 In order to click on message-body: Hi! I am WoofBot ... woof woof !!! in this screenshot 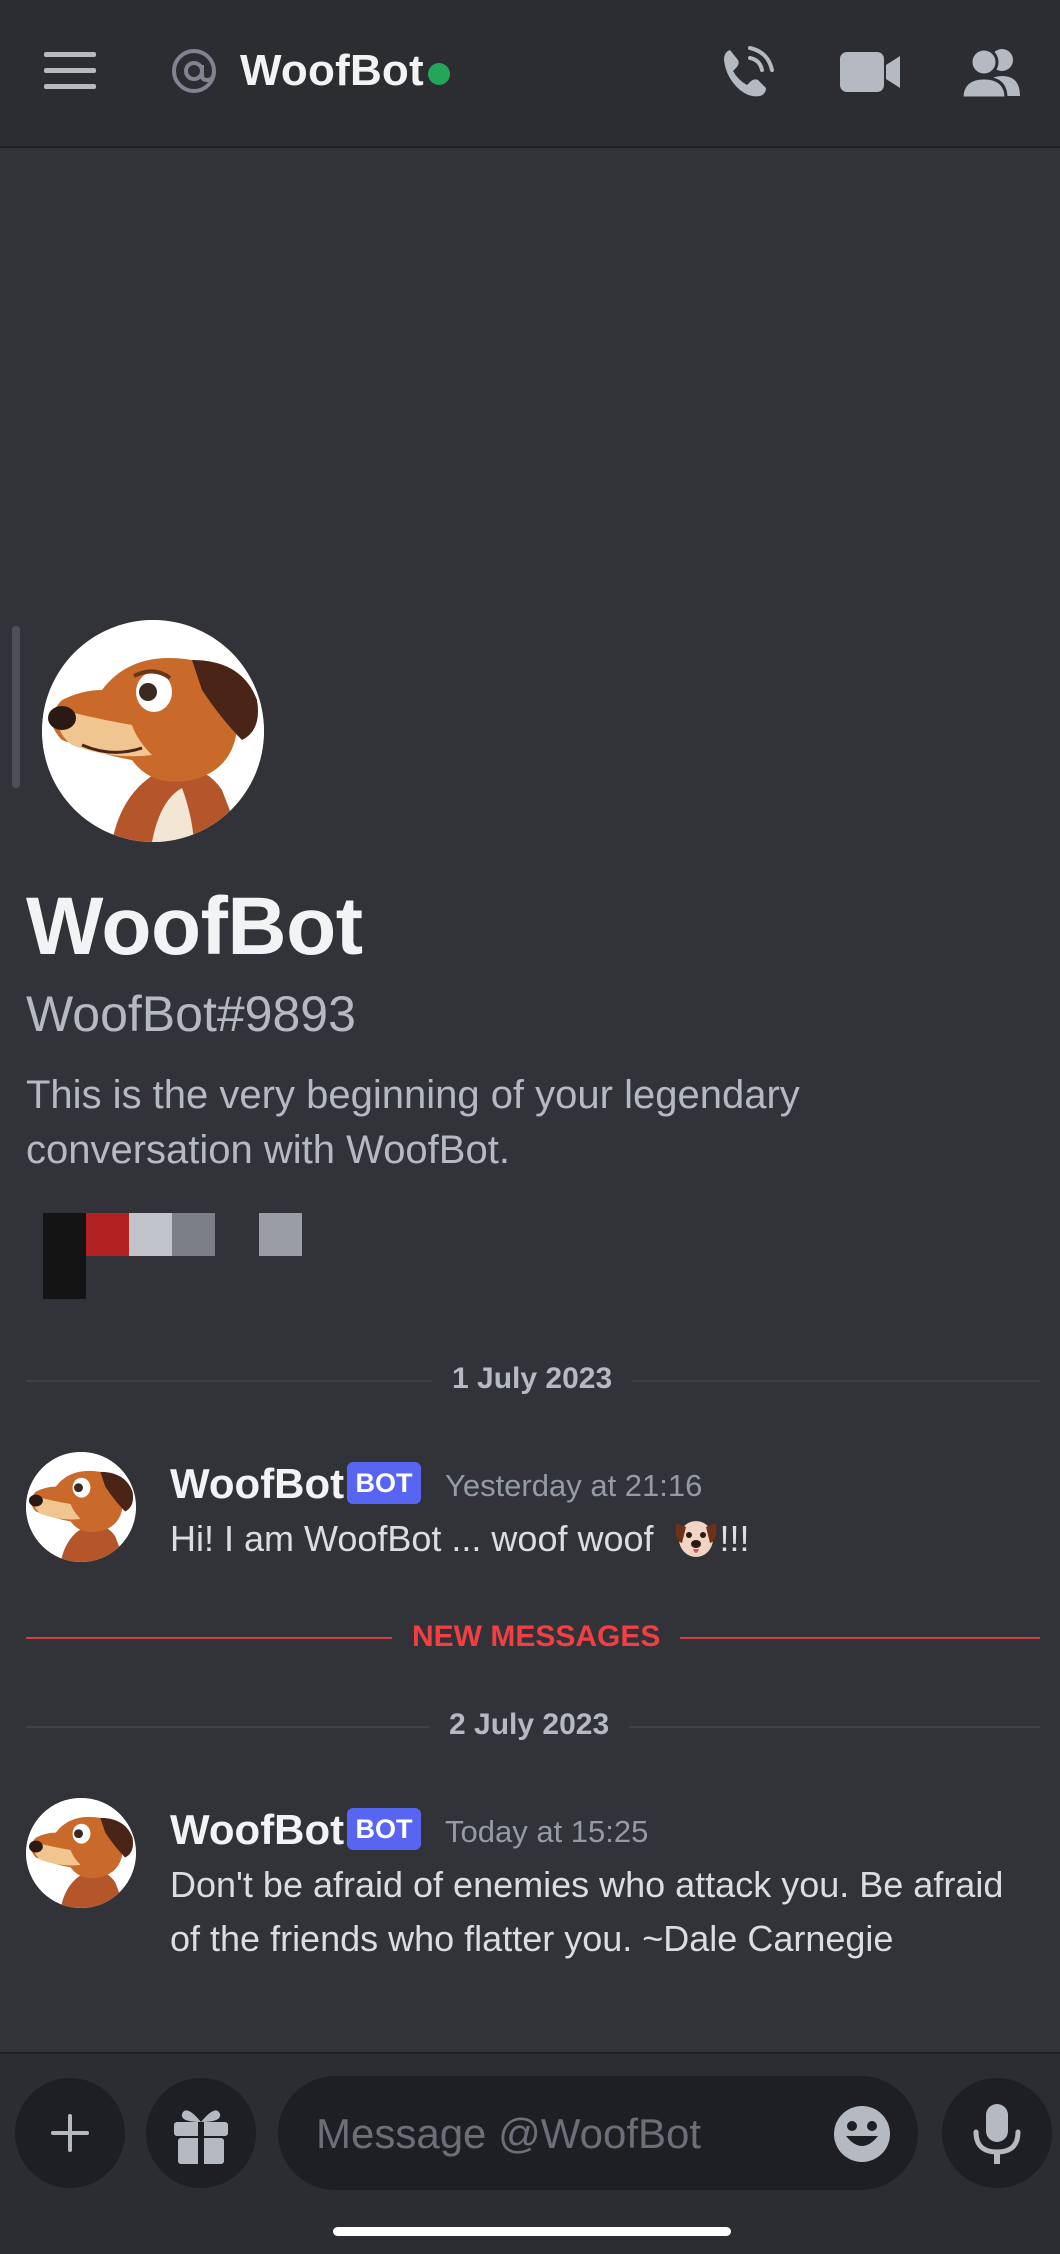, I will do `click(605, 1539)`.